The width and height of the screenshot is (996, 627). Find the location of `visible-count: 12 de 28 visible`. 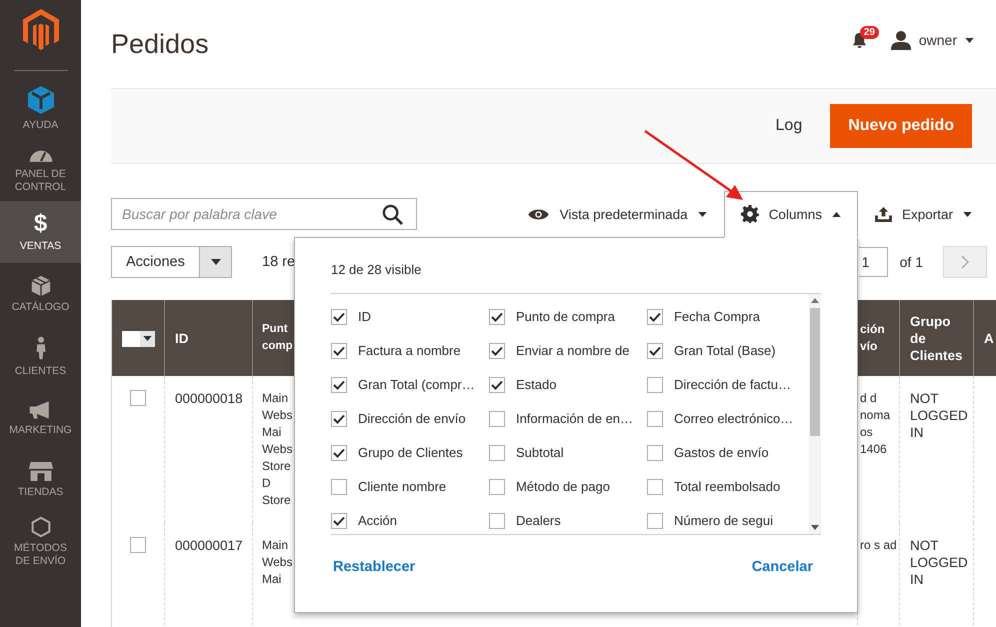

visible-count: 12 de 28 visible is located at coordinates (376, 269).